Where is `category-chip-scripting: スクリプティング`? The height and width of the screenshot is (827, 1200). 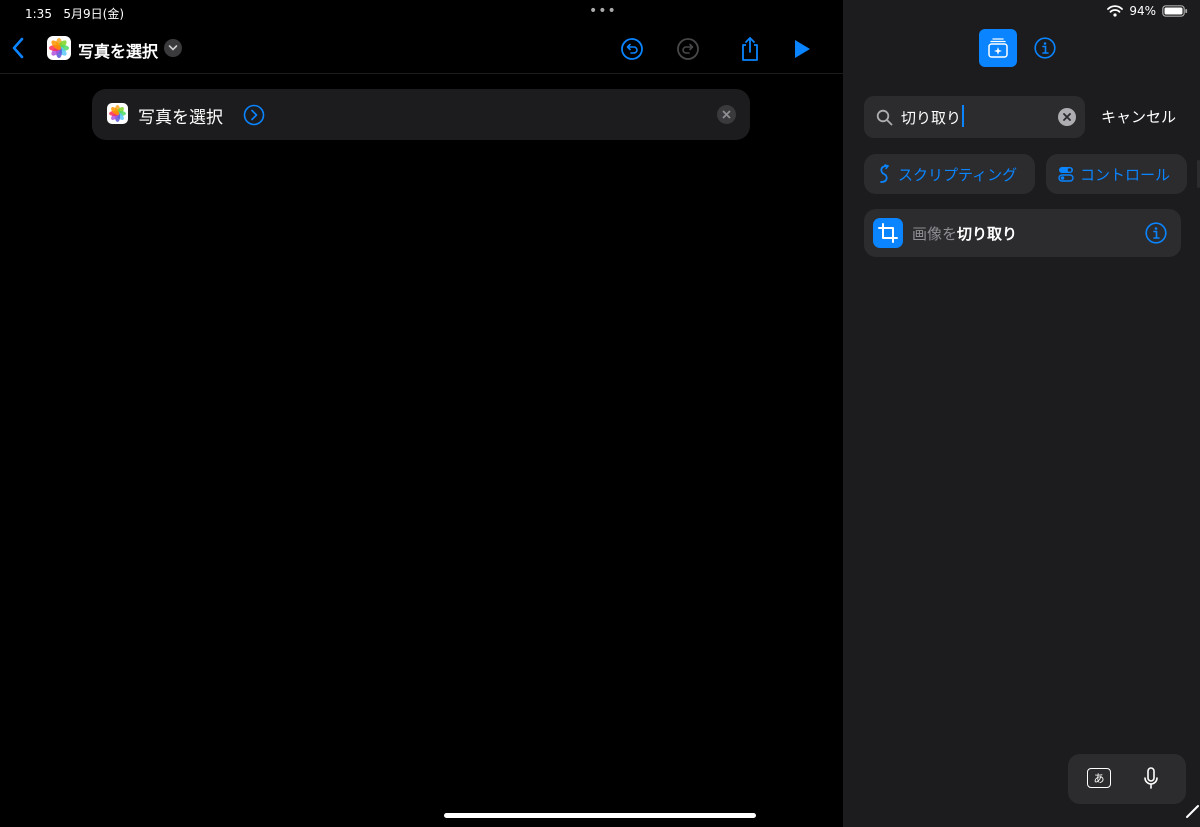 category-chip-scripting: スクリプティング is located at coordinates (949, 174).